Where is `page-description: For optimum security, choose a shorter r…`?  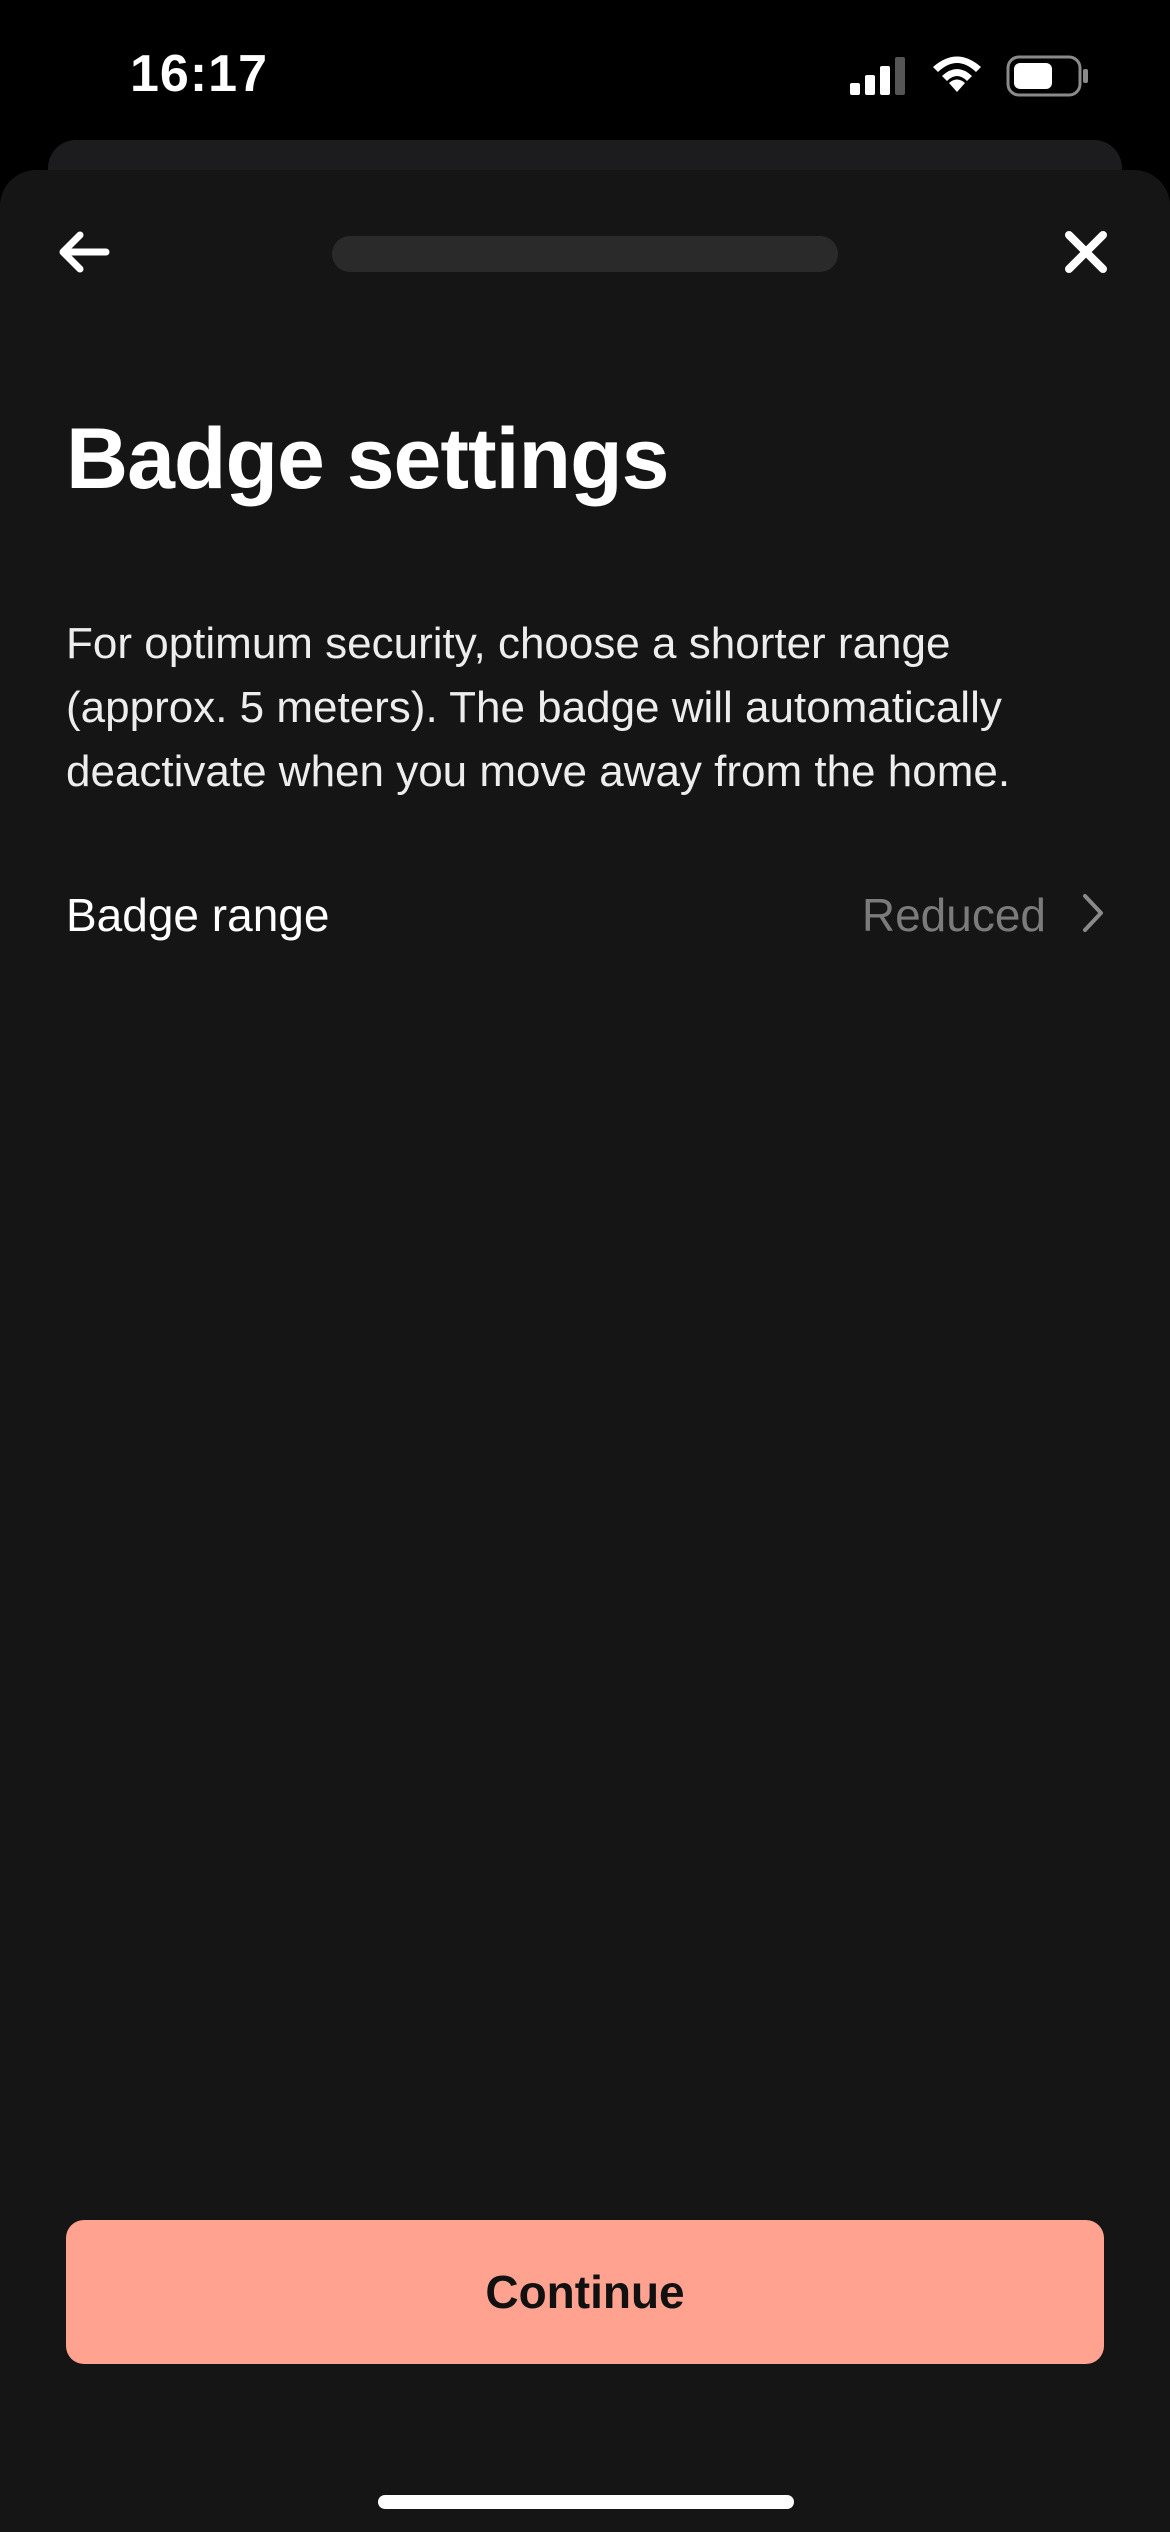
page-description: For optimum security, choose a shorter r… is located at coordinates (538, 707).